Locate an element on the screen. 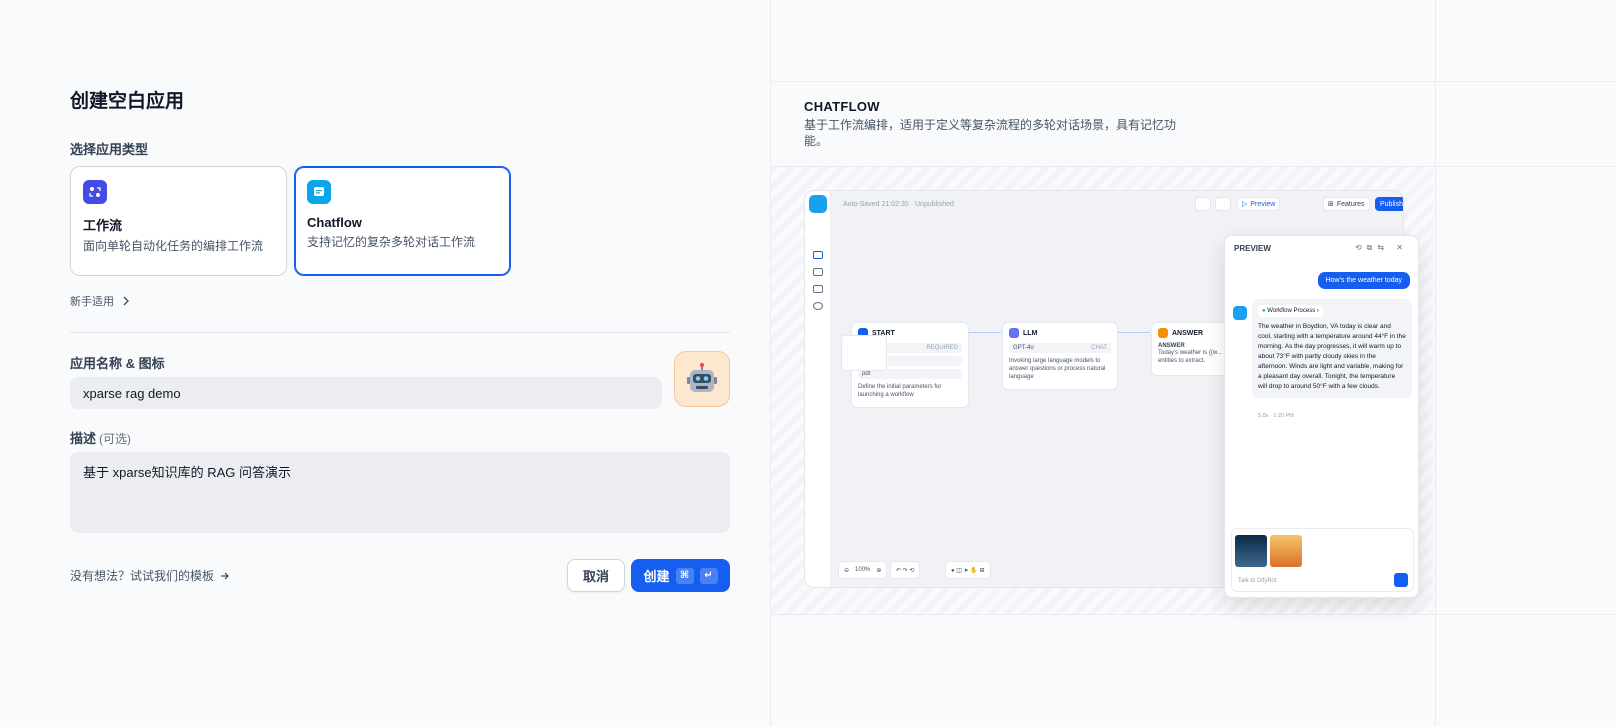  create-button: 创建 ⌘ ↵ is located at coordinates (680, 575).